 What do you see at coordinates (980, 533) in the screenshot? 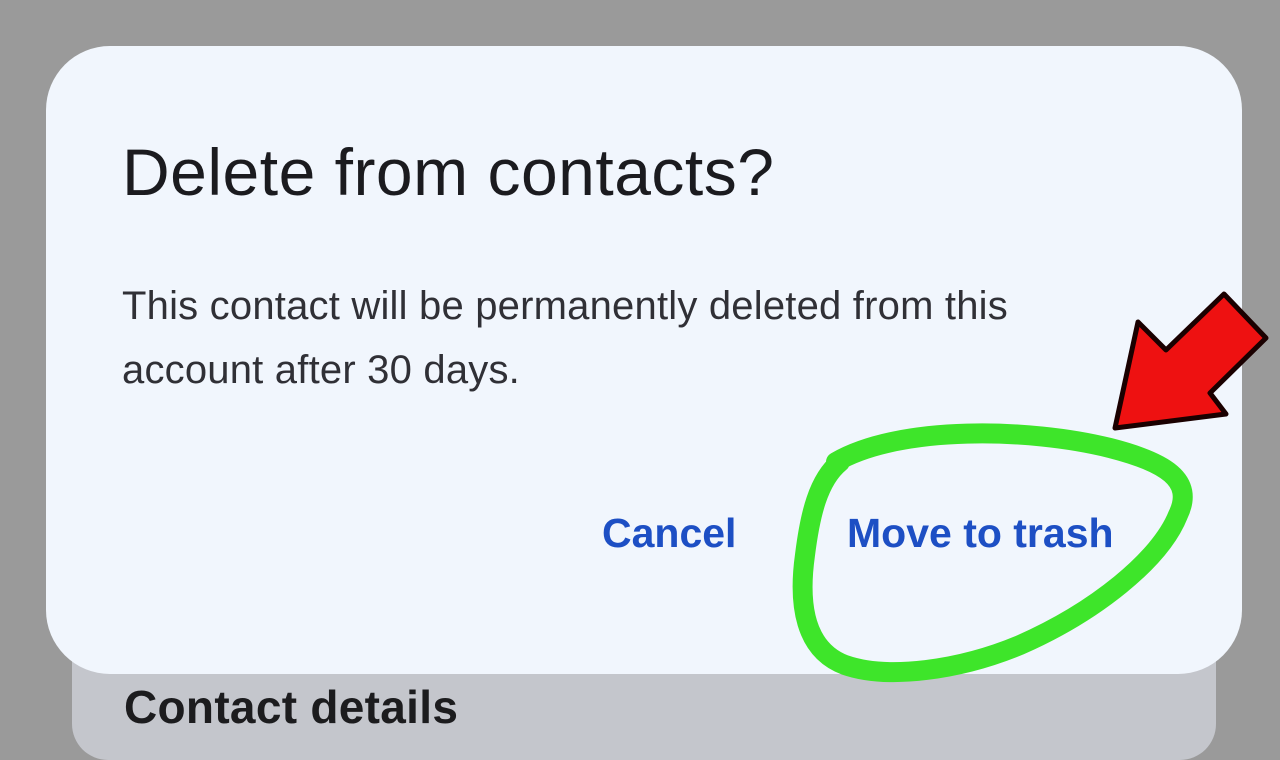
I see `move-to-trash-button: Move to trash` at bounding box center [980, 533].